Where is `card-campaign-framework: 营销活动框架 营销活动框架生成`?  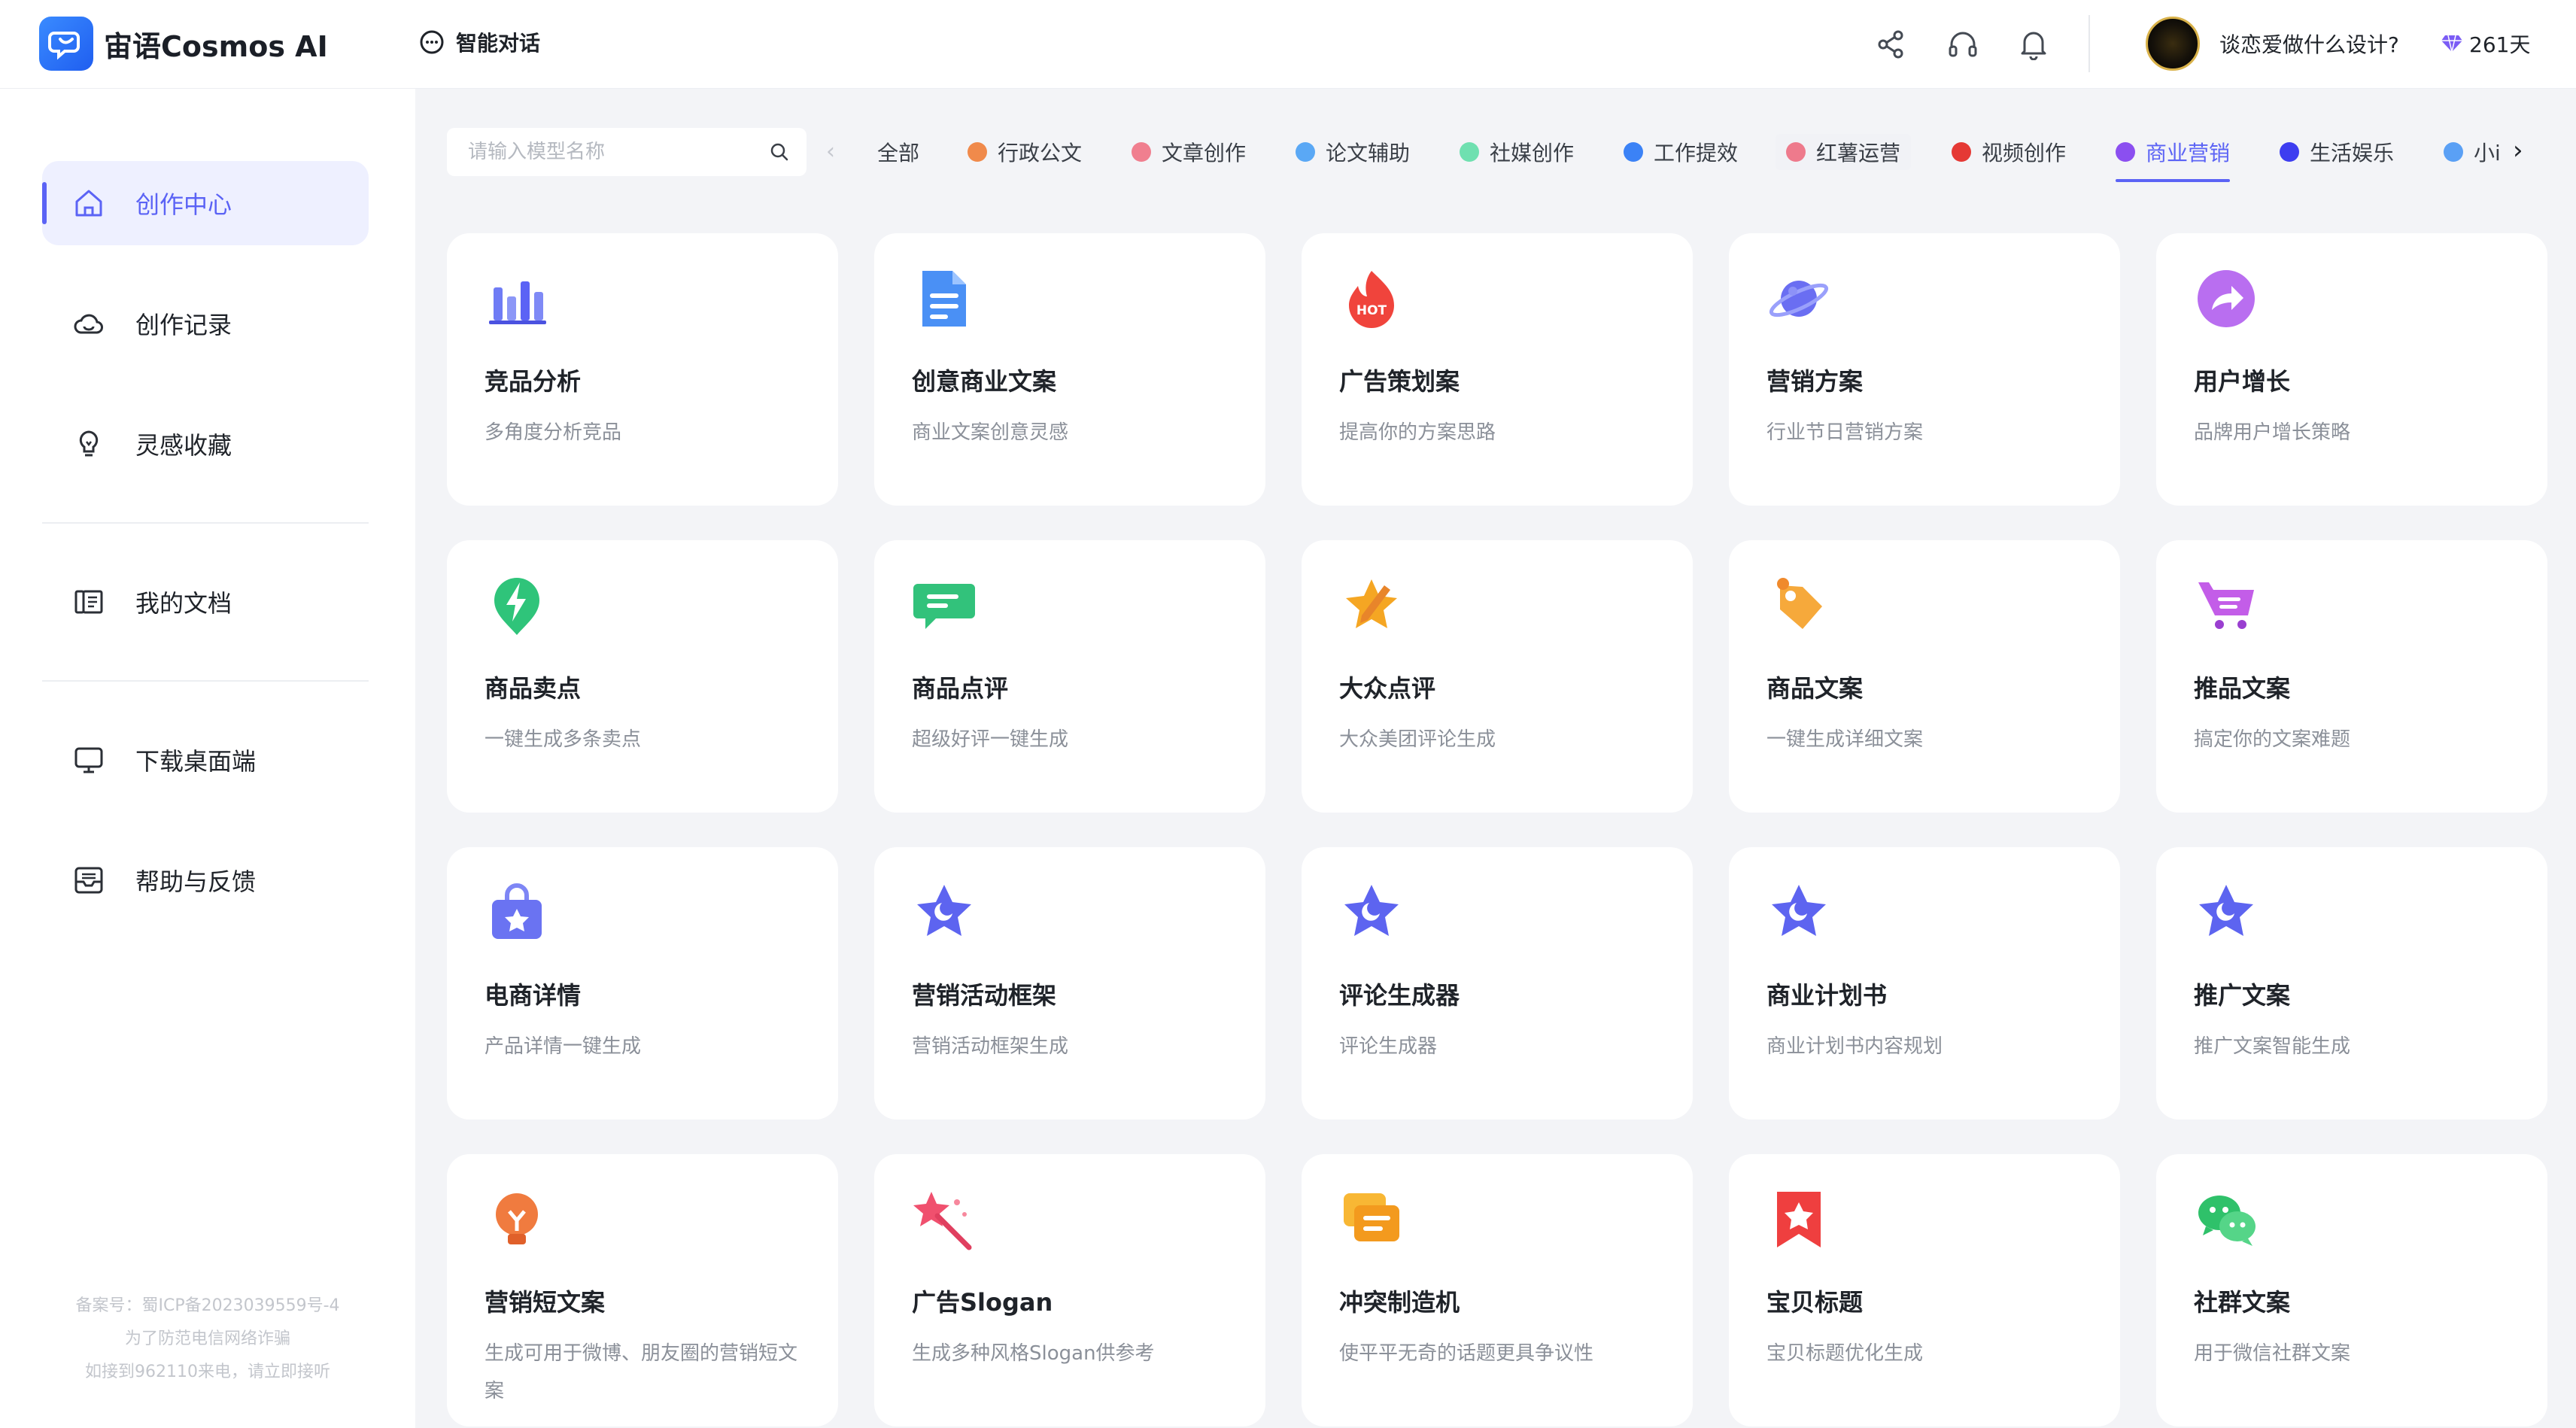
card-campaign-framework: 营销活动框架 营销活动框架生成 is located at coordinates (1069, 984).